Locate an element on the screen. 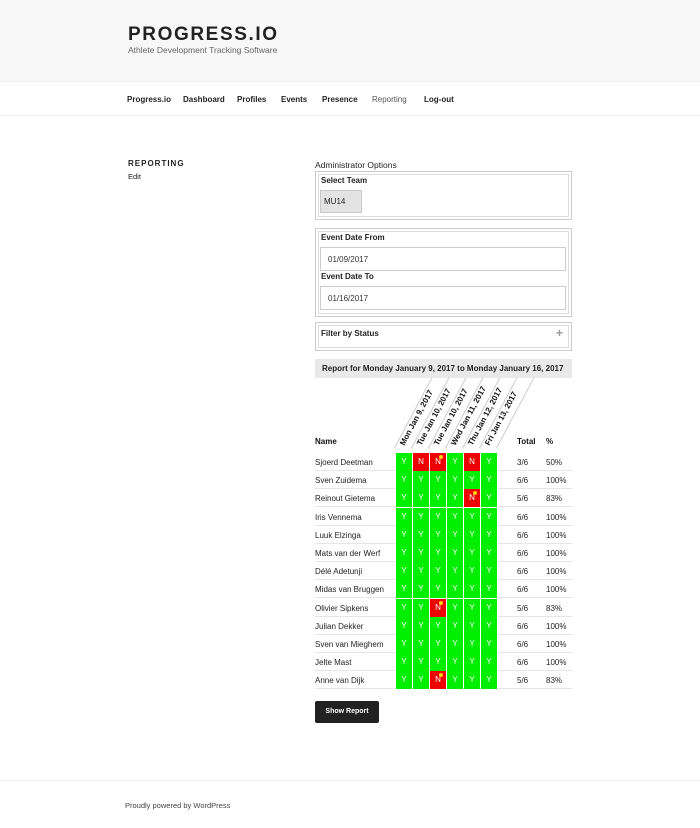 The height and width of the screenshot is (828, 700). athlete-name: Sven van Mieghem is located at coordinates (349, 644).